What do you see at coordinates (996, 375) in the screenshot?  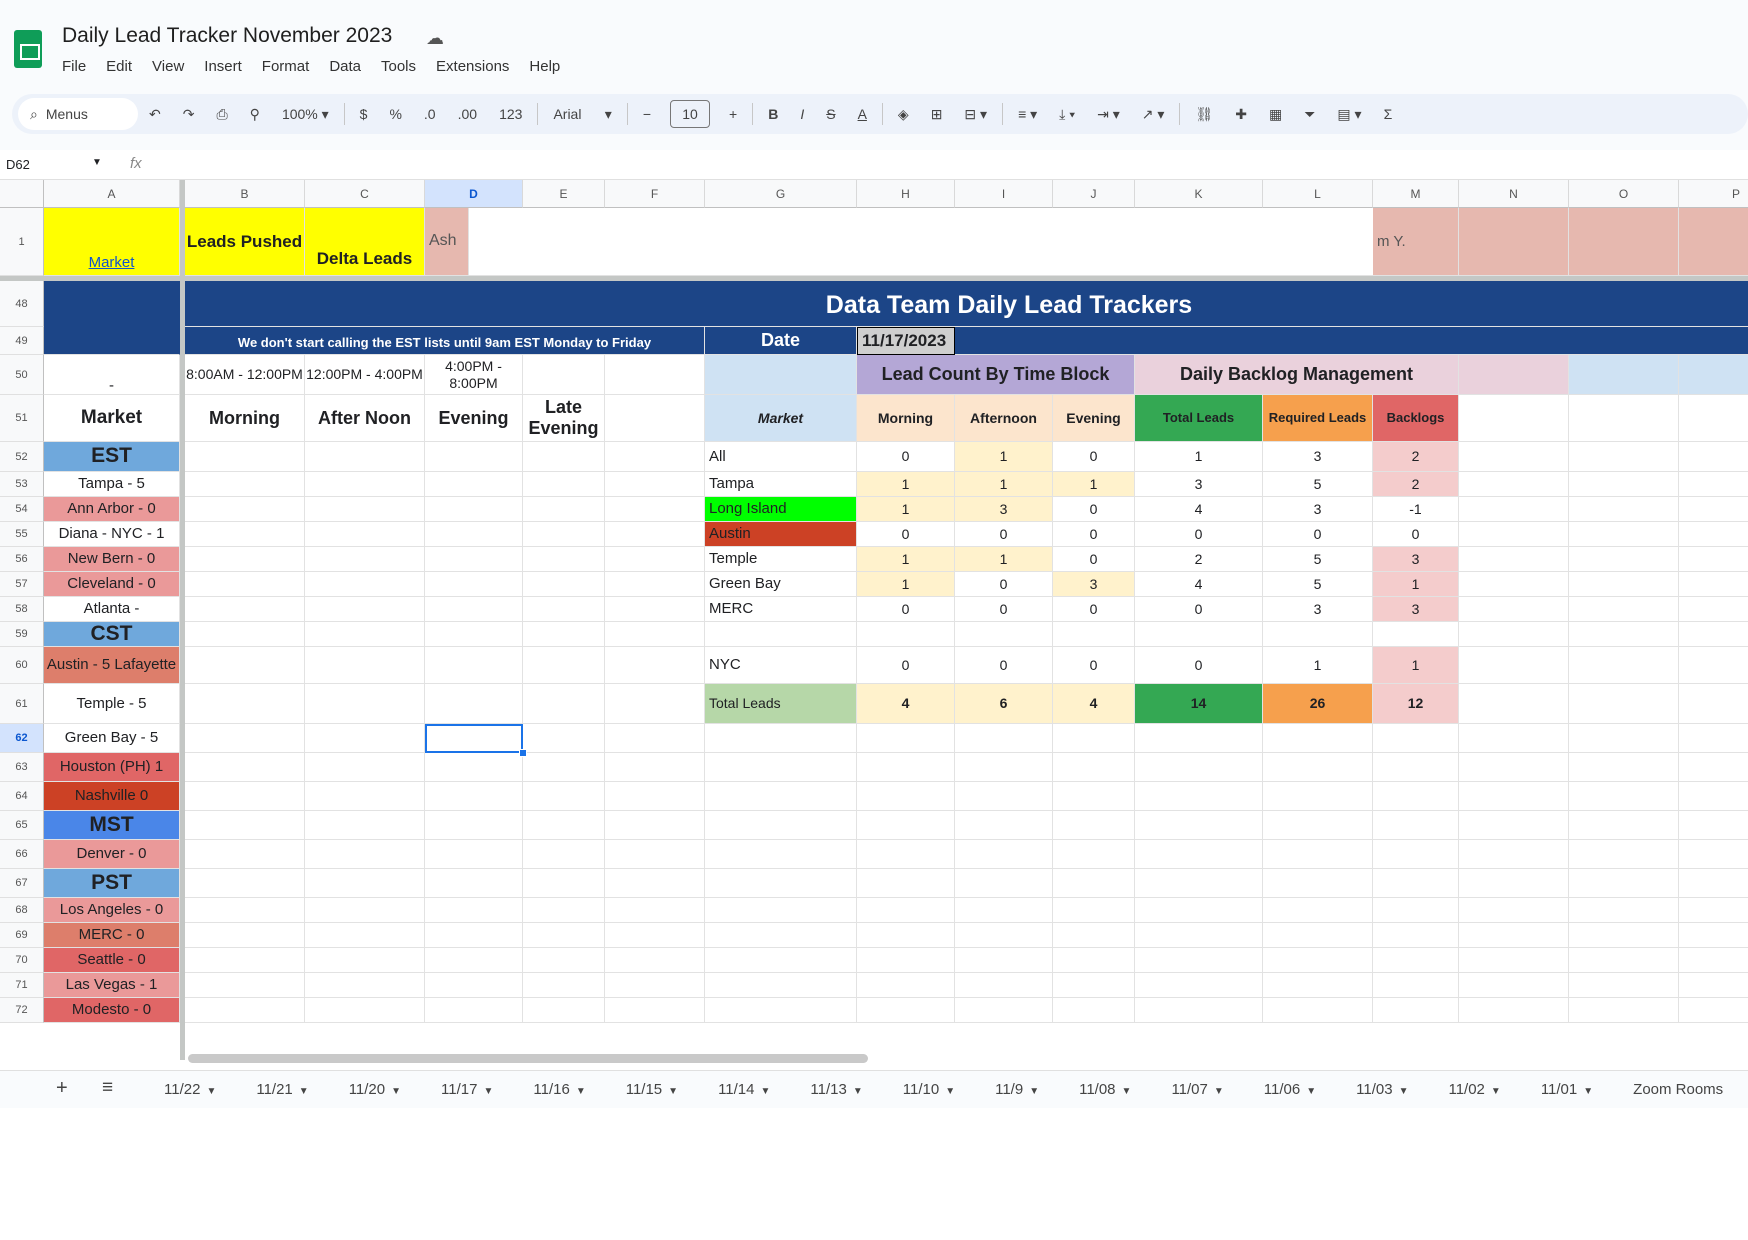 I see `lead-count-title: Lead Count By Time Block` at bounding box center [996, 375].